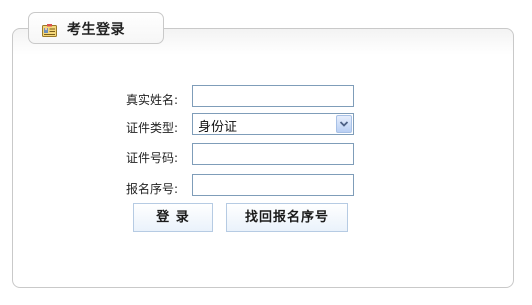  I want to click on id-number-input, so click(273, 154).